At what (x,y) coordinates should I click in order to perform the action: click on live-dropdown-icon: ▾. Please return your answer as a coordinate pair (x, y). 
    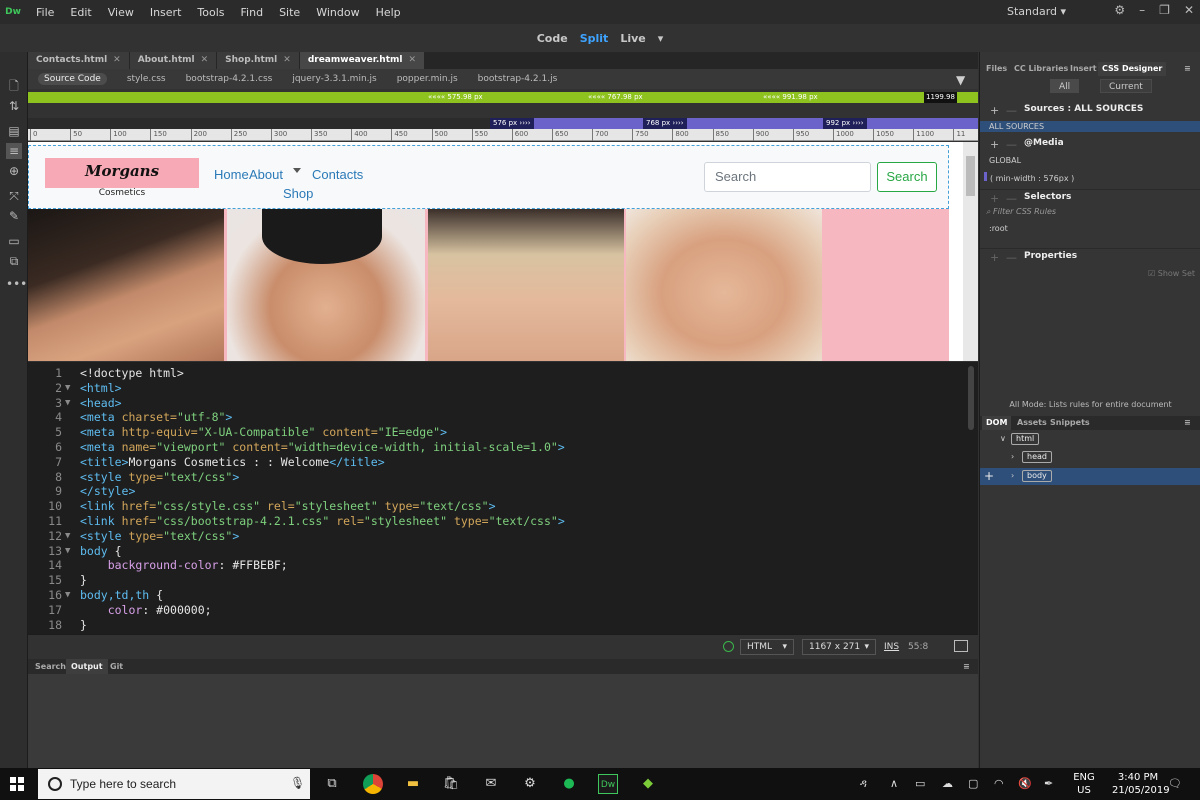
    Looking at the image, I should click on (661, 38).